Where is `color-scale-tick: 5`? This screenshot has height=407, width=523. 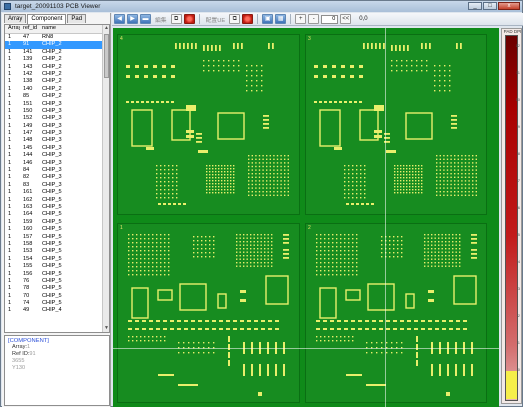
color-scale-tick: 5 is located at coordinates (518, 234).